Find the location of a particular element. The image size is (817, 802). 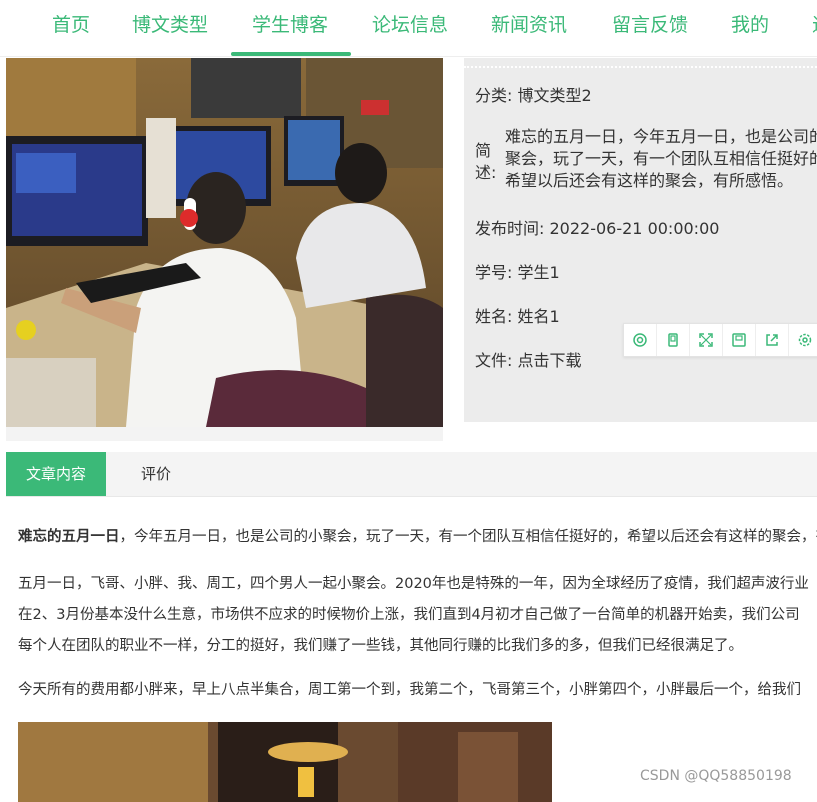

nav-item-blog-types: 博文类型 is located at coordinates (170, 28).